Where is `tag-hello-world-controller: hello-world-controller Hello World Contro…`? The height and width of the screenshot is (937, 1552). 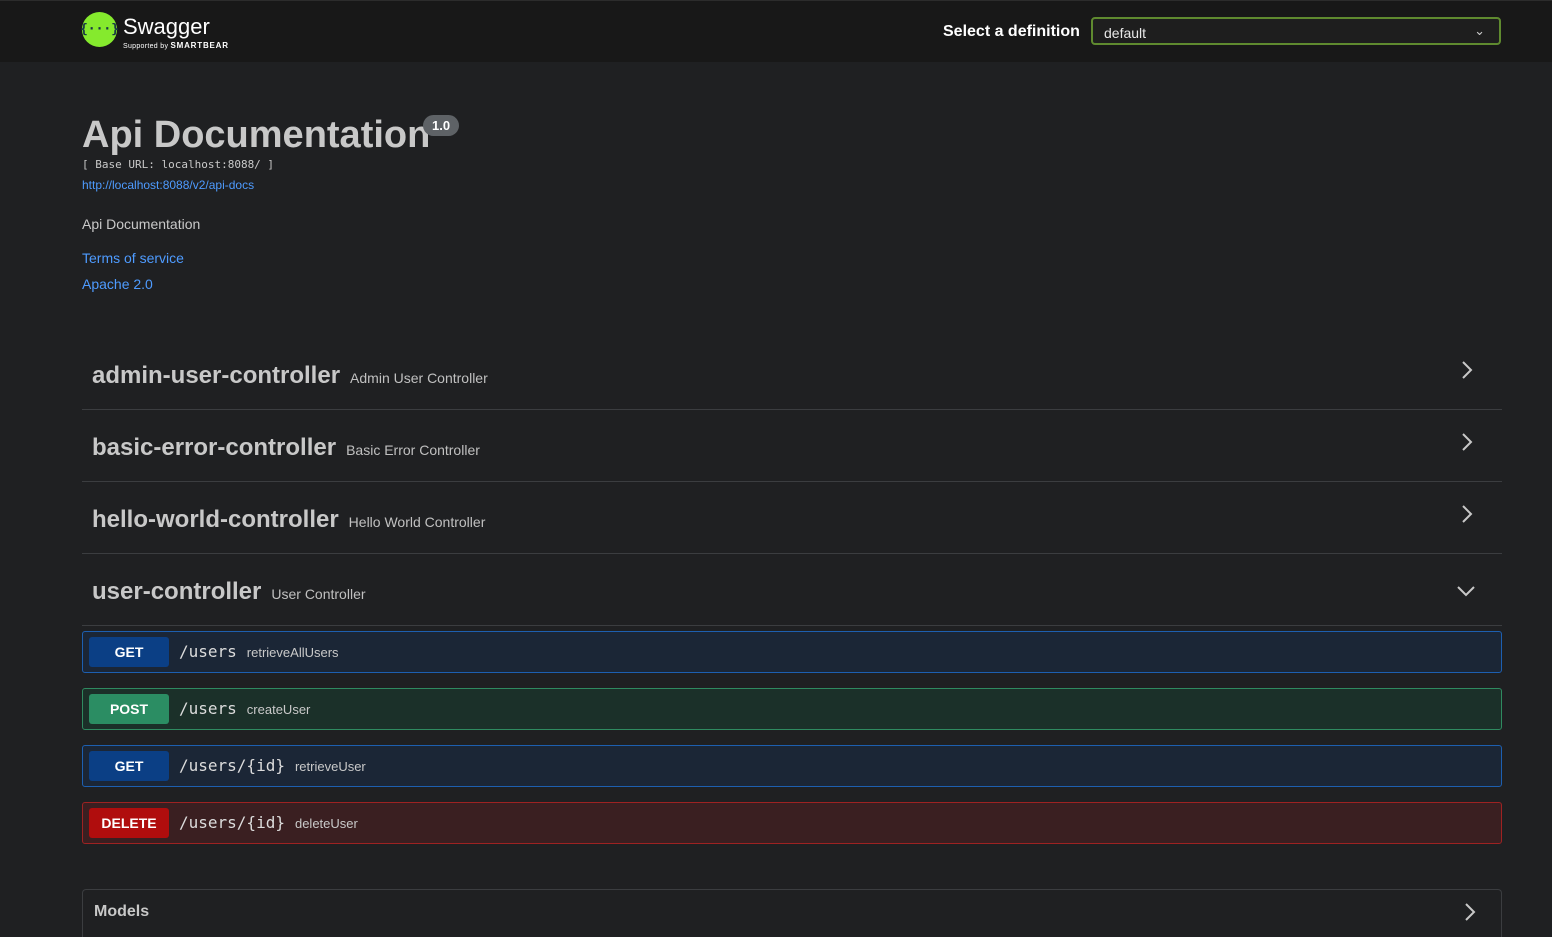
tag-hello-world-controller: hello-world-controller Hello World Contro… is located at coordinates (792, 518).